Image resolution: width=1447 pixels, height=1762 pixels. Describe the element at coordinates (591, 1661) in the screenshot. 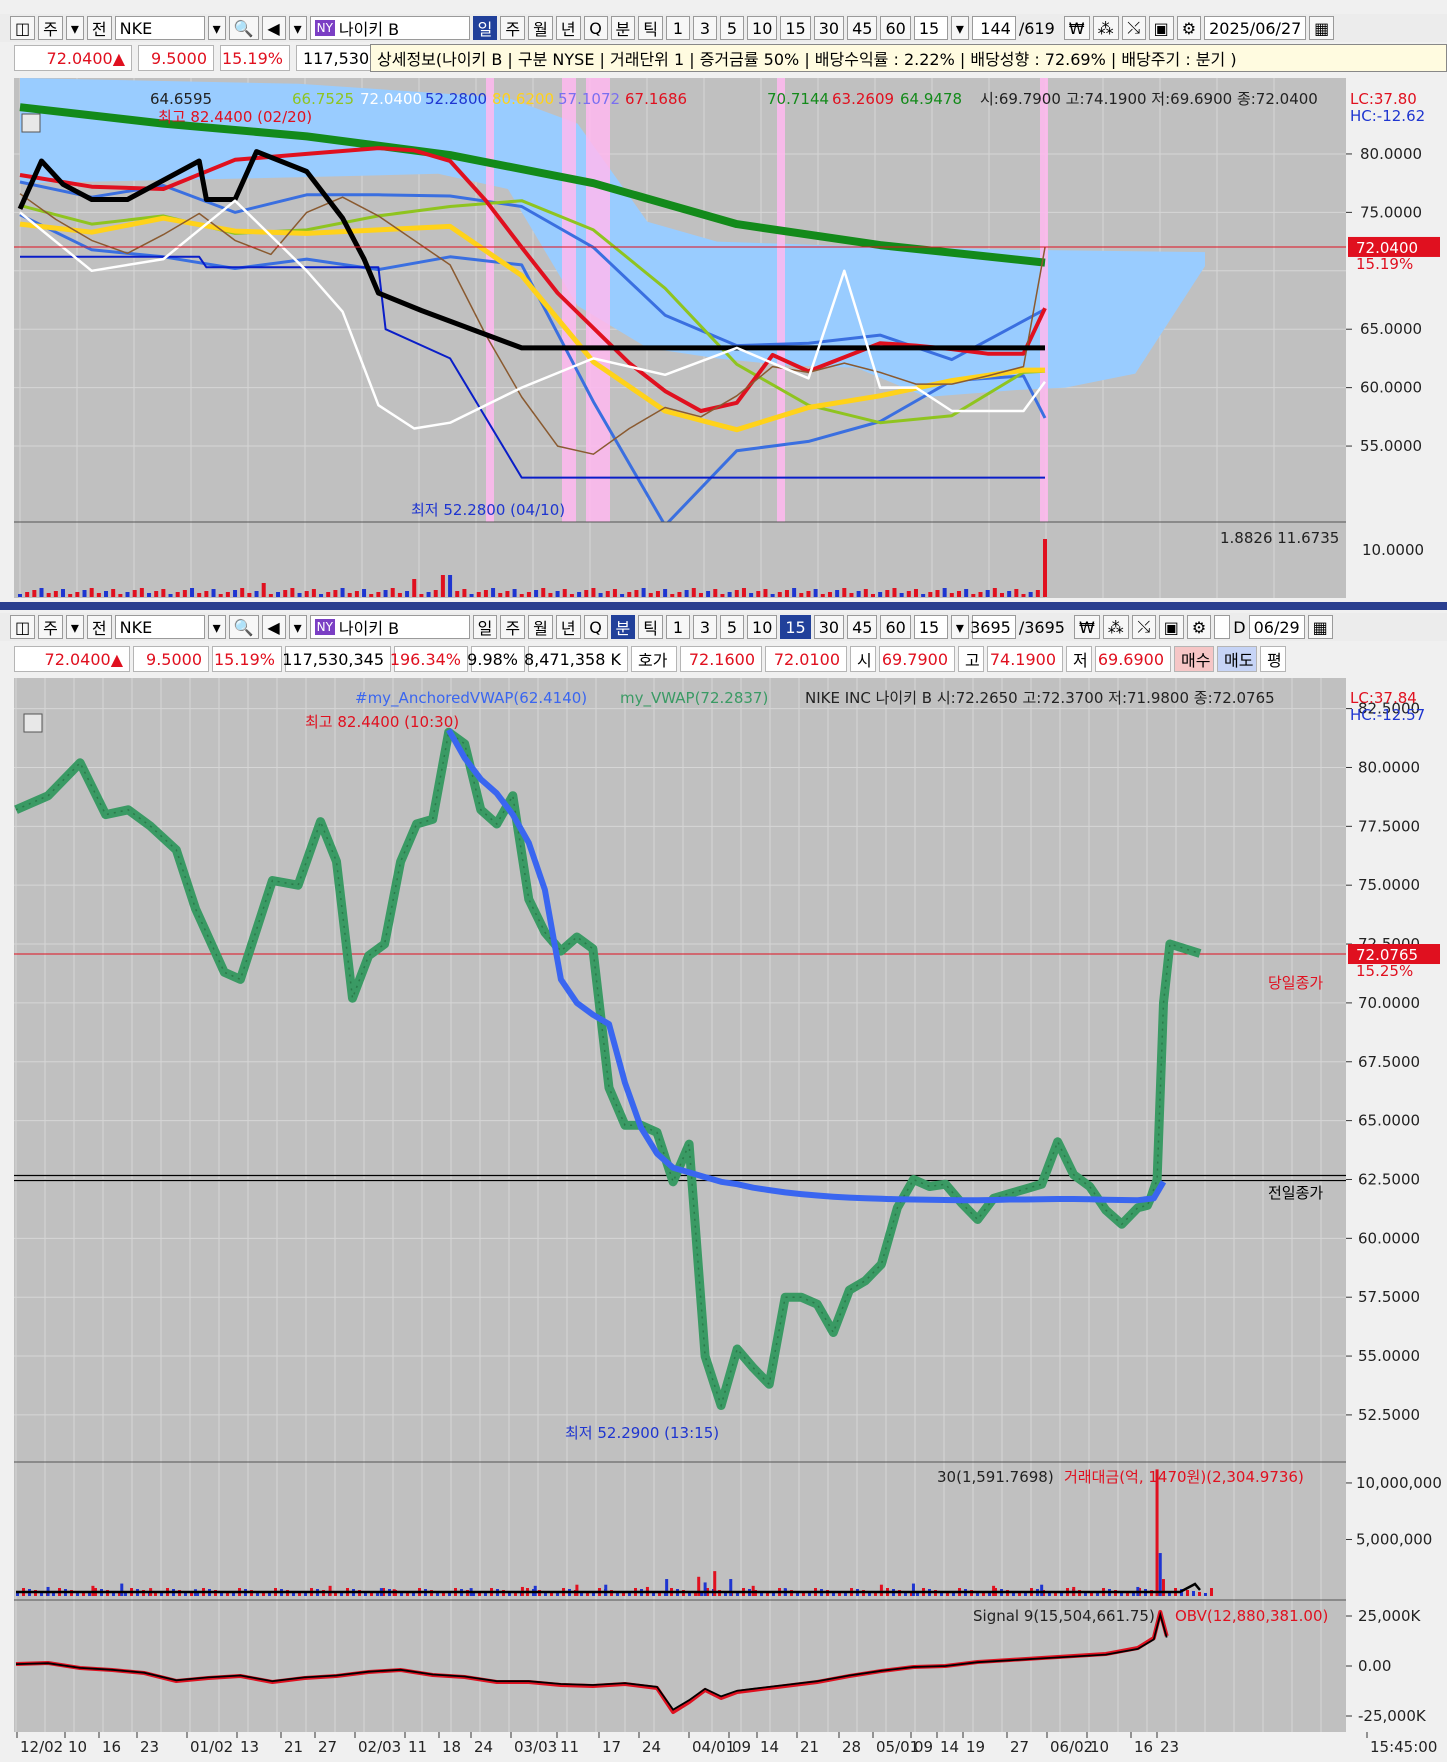

I see `obv-signal-series` at that location.